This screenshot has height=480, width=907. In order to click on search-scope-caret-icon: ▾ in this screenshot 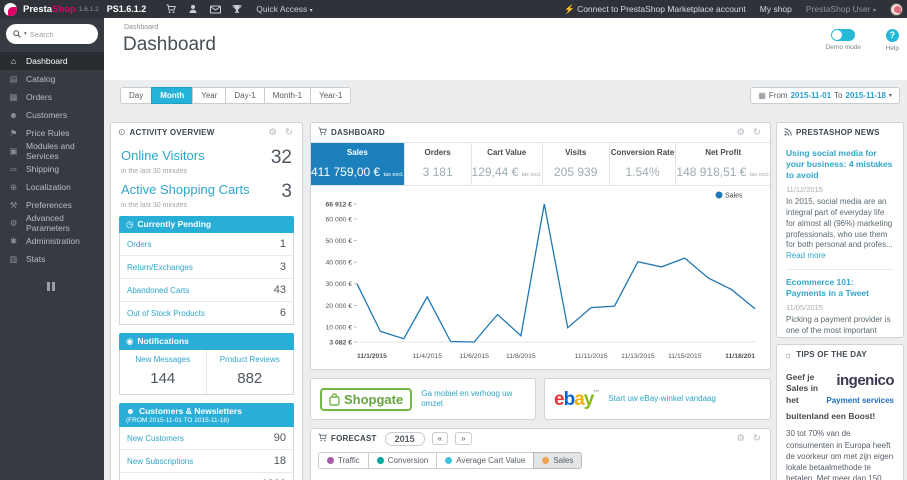, I will do `click(25, 34)`.